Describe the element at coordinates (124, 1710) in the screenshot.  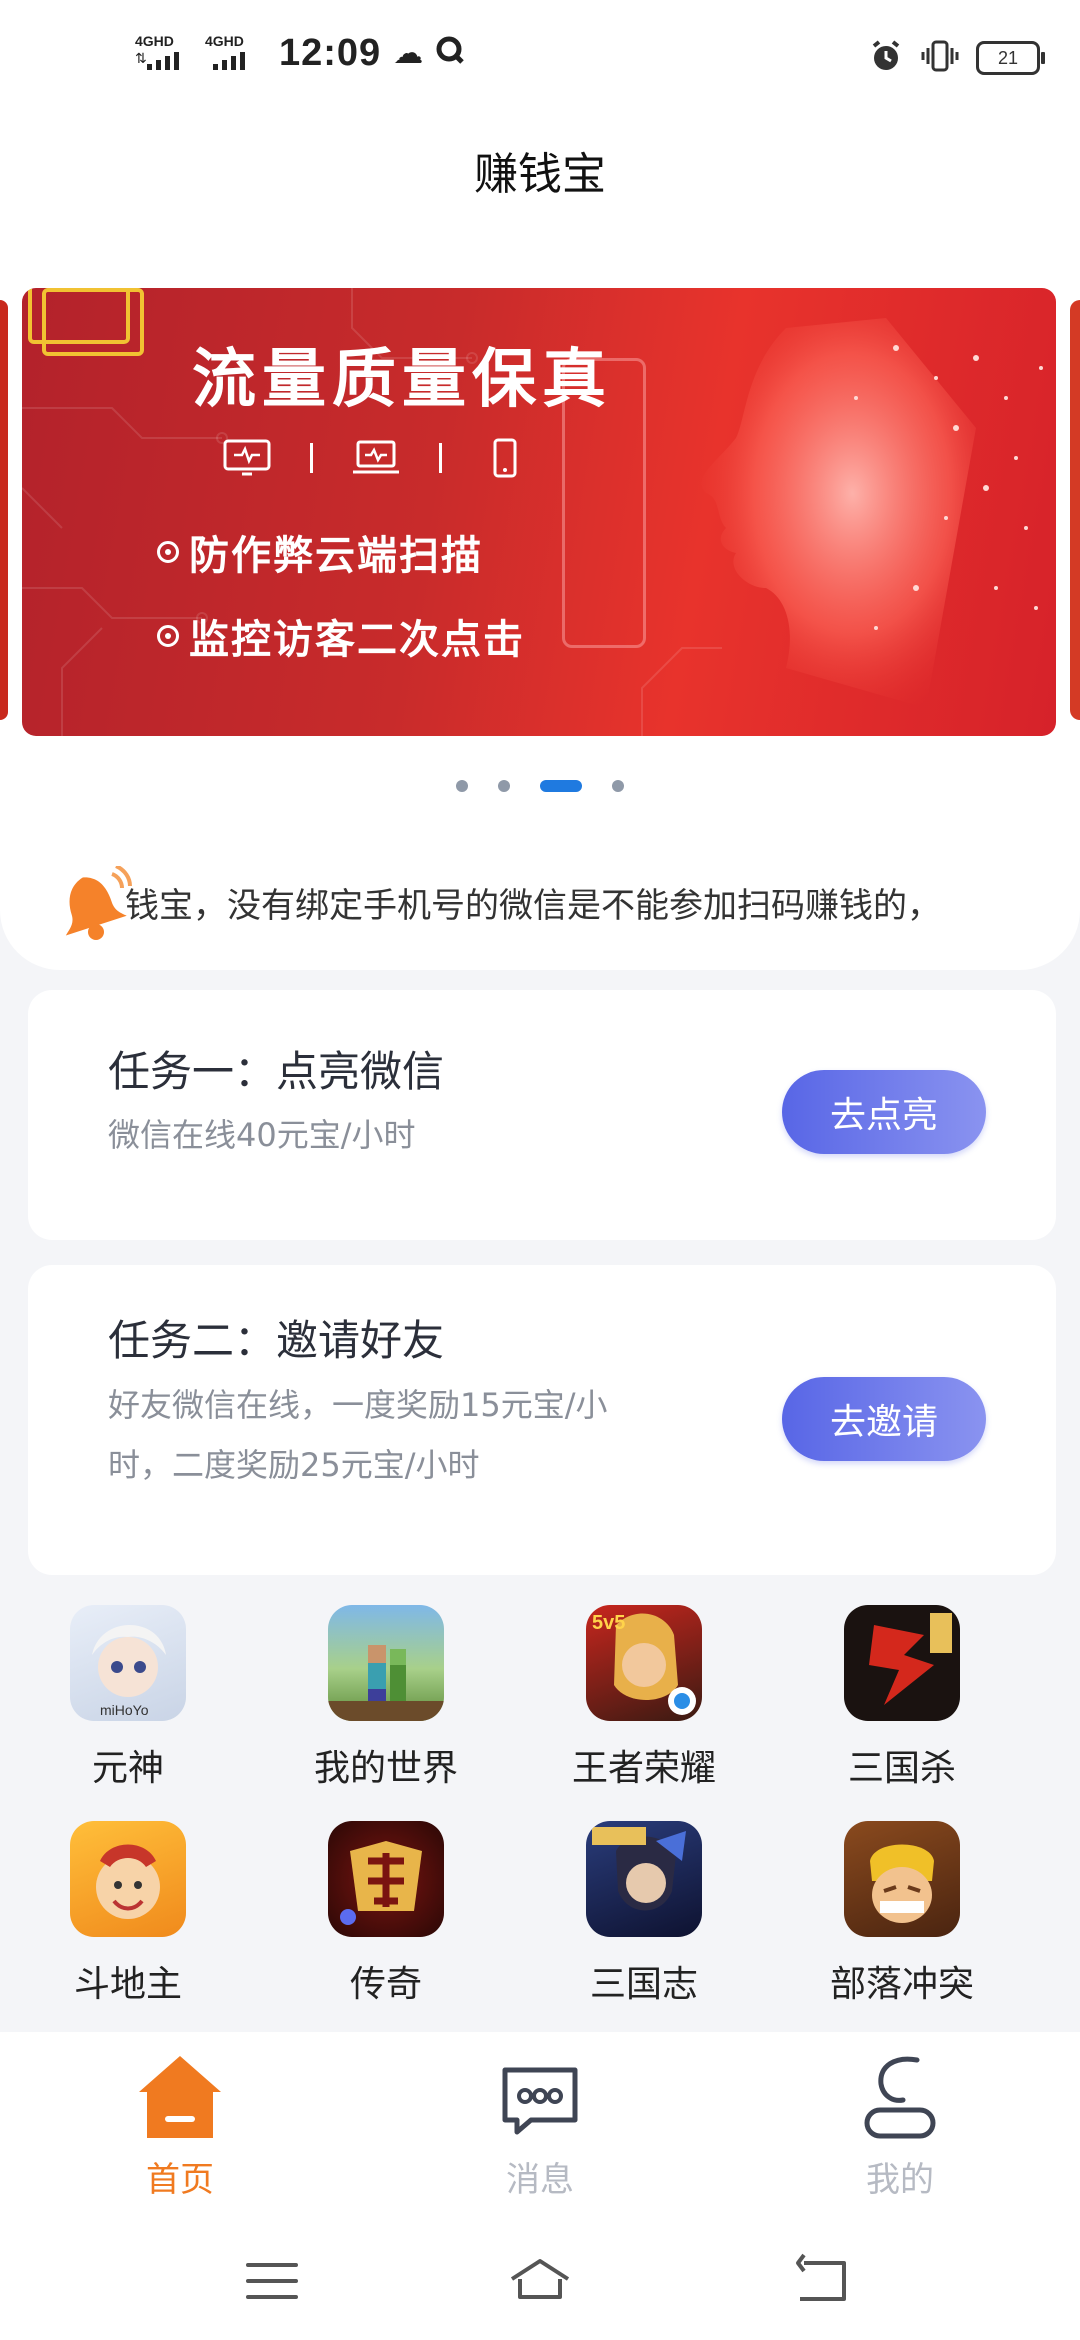
I see `svg-text: miHoYo` at that location.